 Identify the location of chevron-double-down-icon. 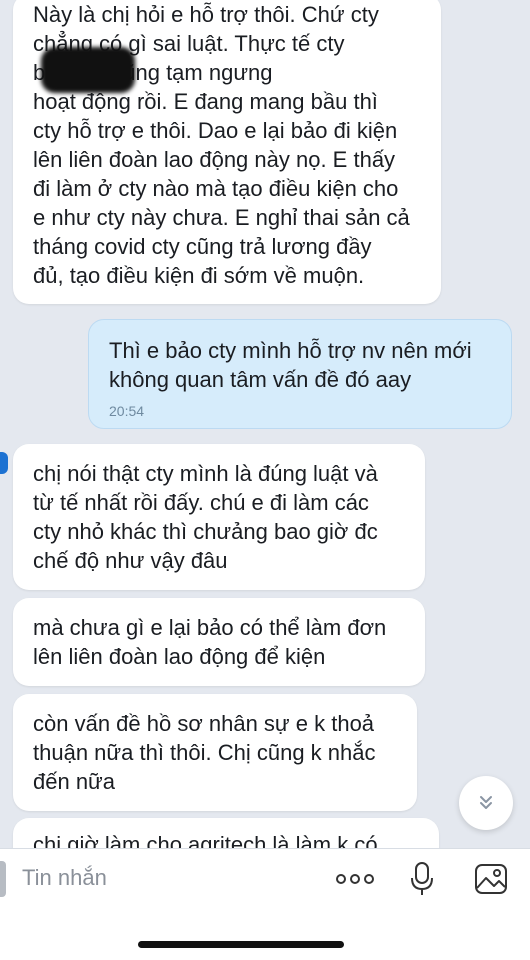
(486, 802).